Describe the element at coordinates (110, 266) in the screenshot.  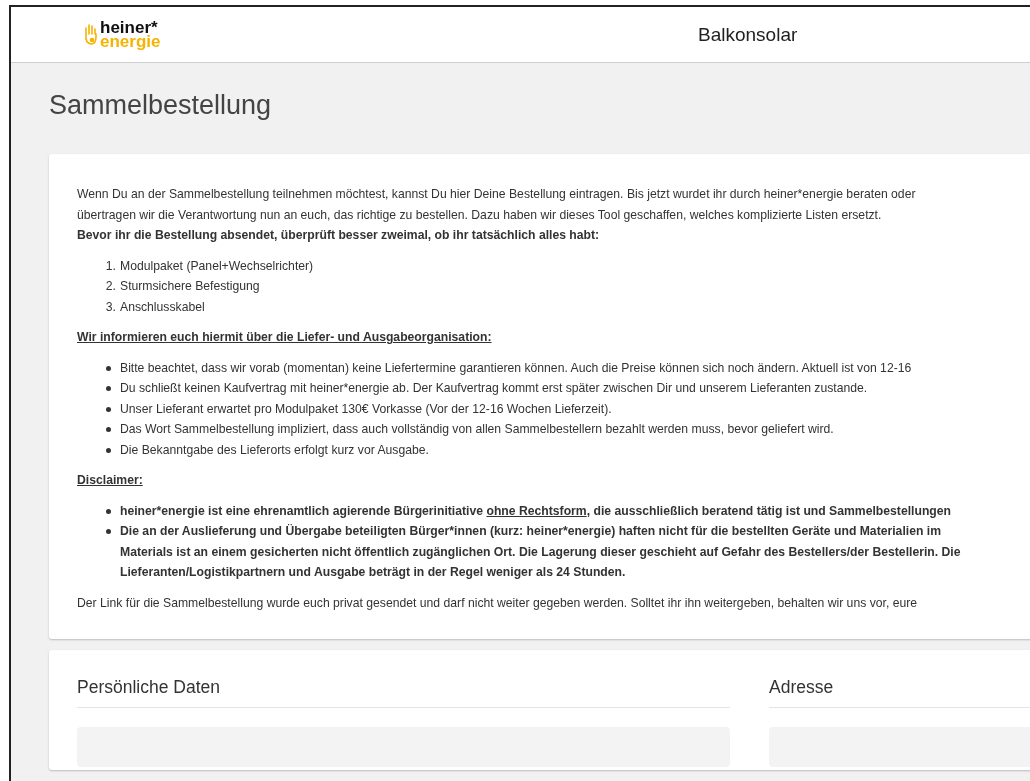
I see `list-number: 1.` at that location.